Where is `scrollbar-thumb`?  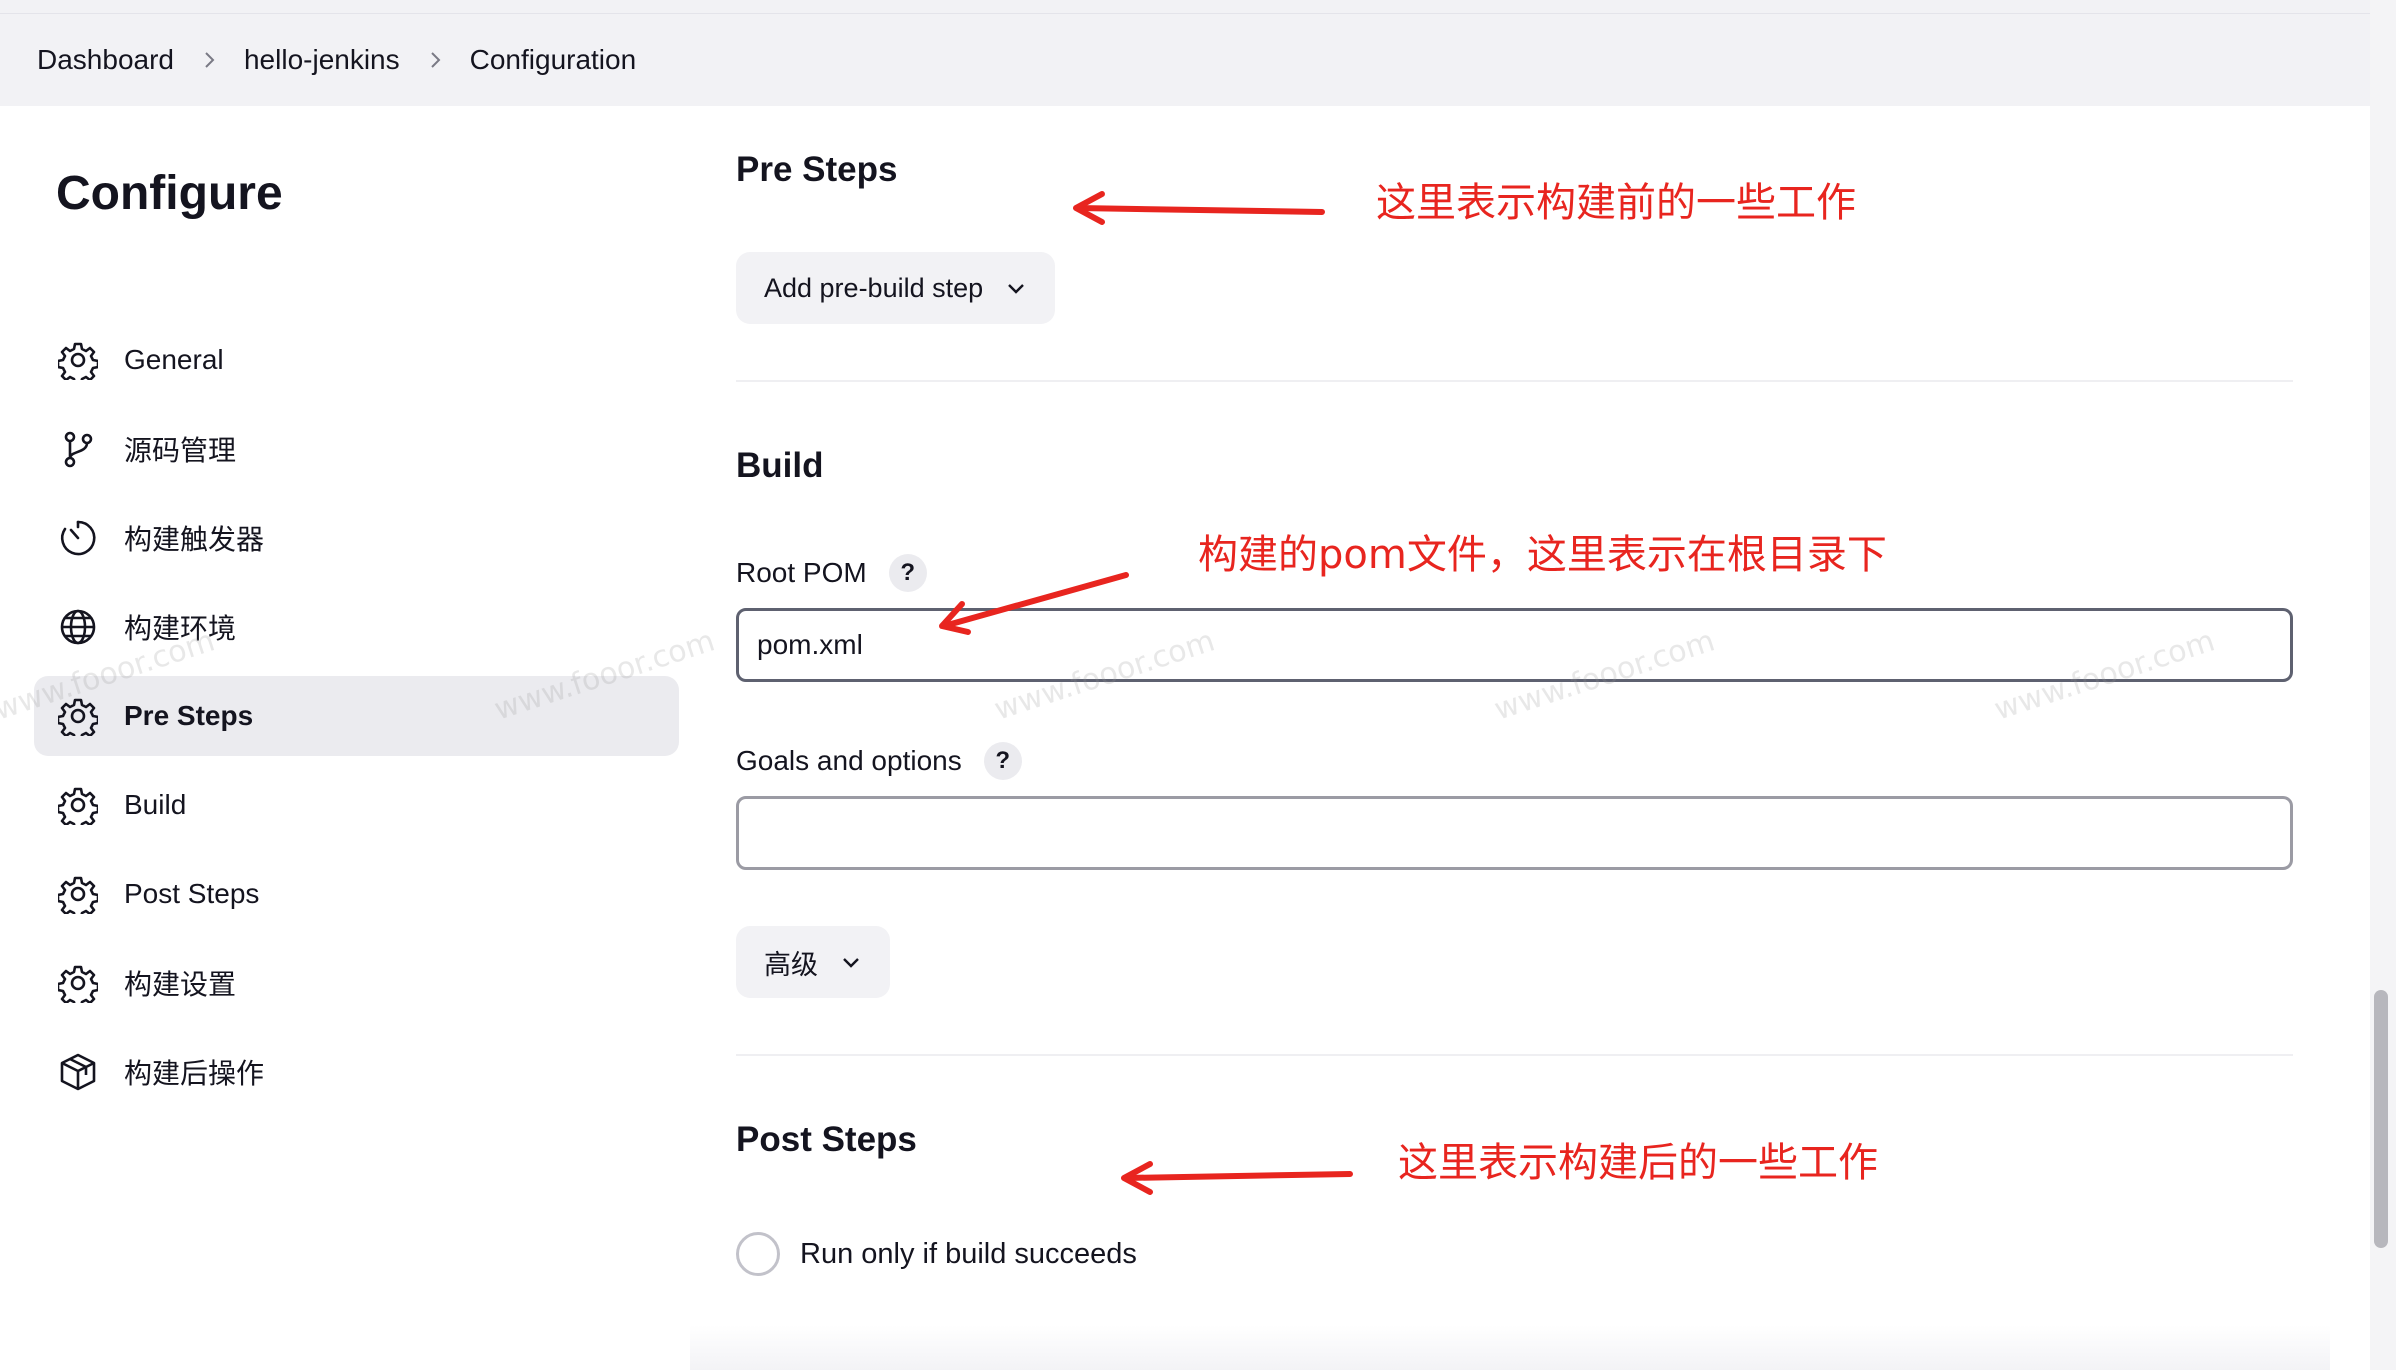 scrollbar-thumb is located at coordinates (2381, 1119).